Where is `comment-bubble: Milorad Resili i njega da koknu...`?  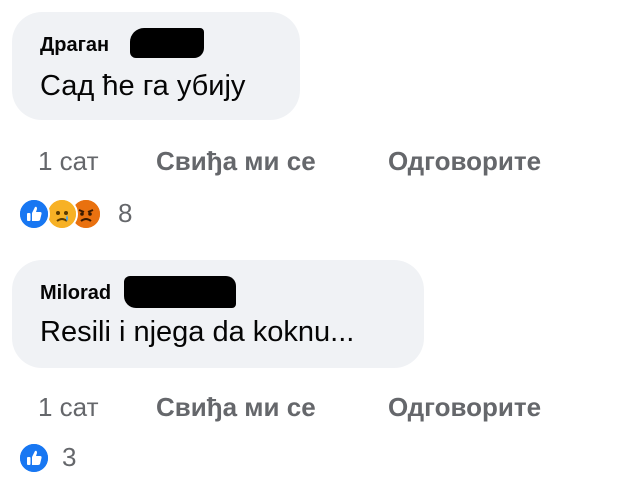 comment-bubble: Milorad Resili i njega da koknu... is located at coordinates (218, 314).